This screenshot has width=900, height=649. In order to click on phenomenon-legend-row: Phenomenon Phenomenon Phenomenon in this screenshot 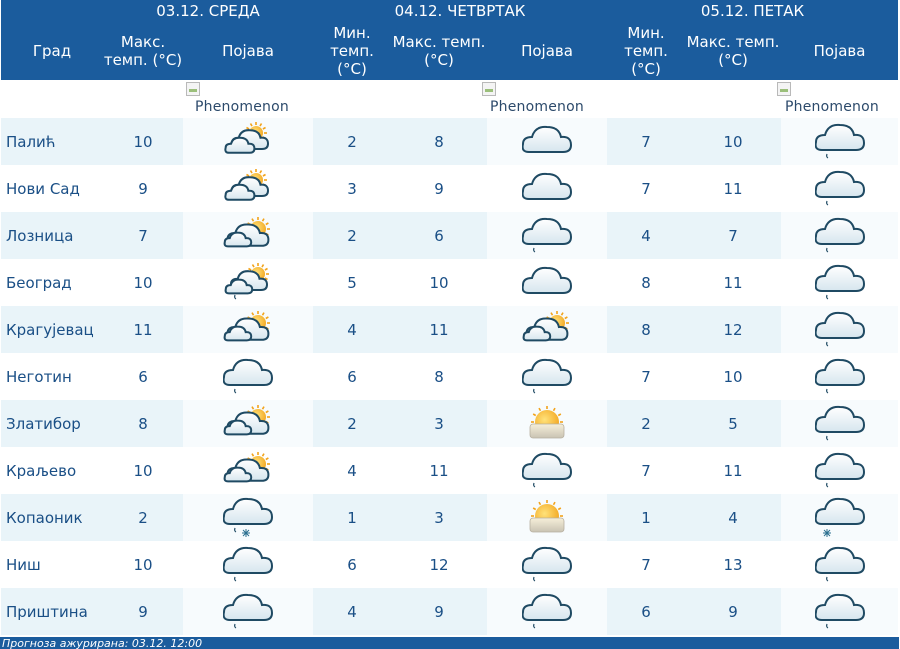, I will do `click(450, 99)`.